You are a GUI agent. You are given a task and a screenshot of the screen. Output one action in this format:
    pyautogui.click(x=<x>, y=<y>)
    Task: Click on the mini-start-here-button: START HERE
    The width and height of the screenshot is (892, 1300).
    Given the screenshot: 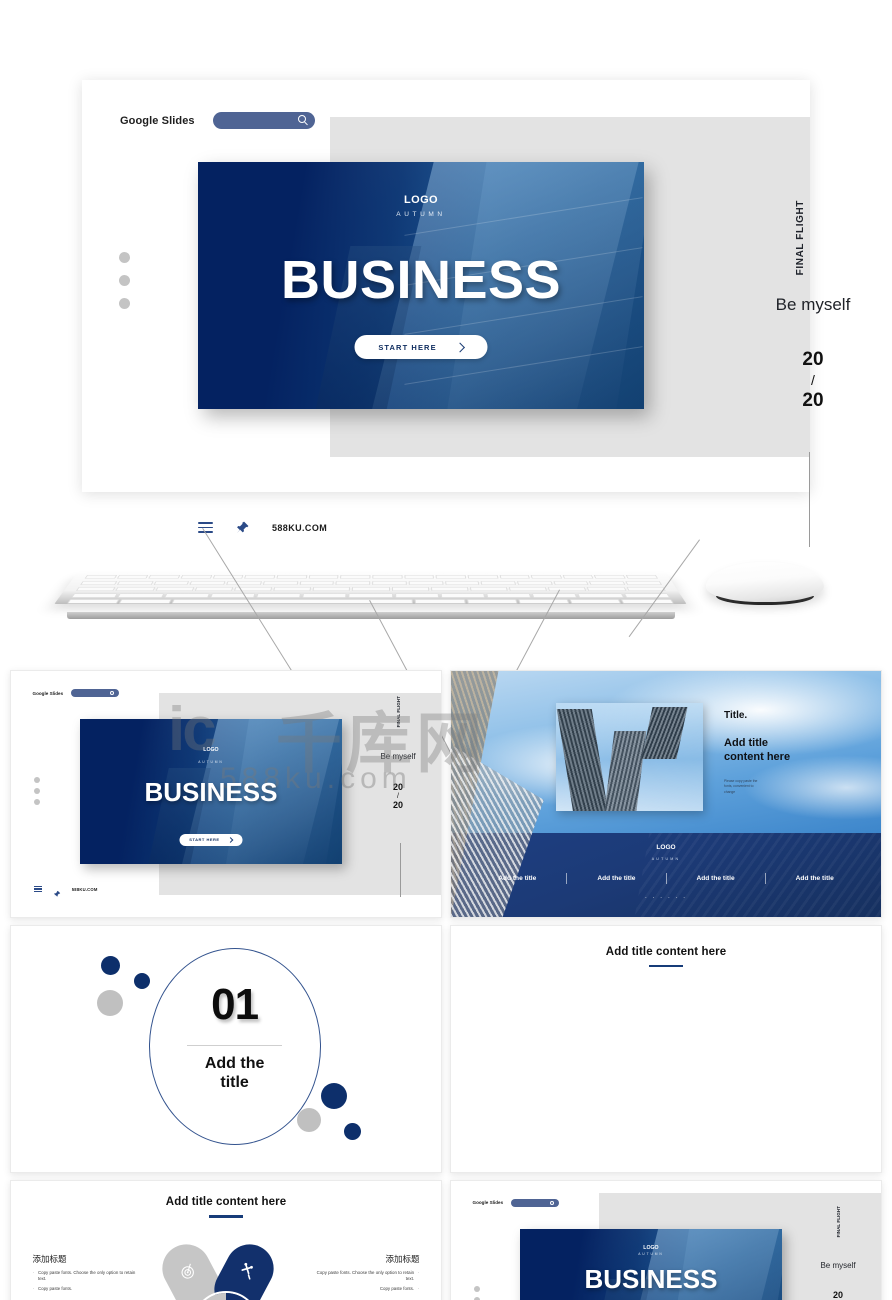 What is the action you would take?
    pyautogui.click(x=211, y=839)
    